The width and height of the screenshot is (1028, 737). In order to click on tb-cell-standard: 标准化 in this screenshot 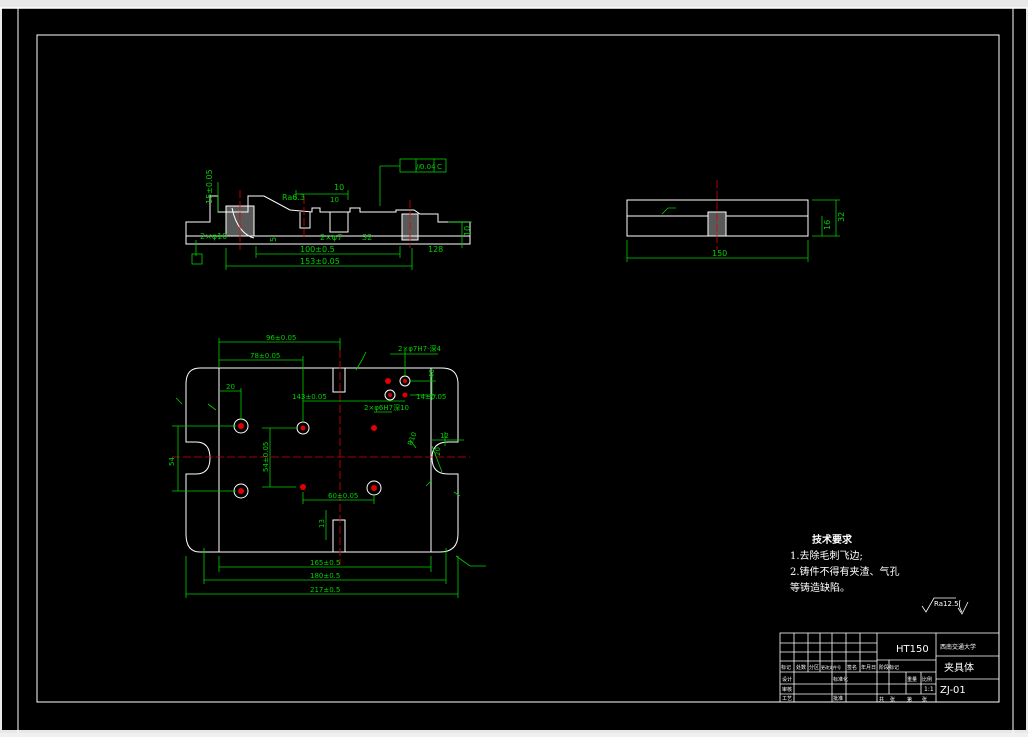, I will do `click(840, 679)`.